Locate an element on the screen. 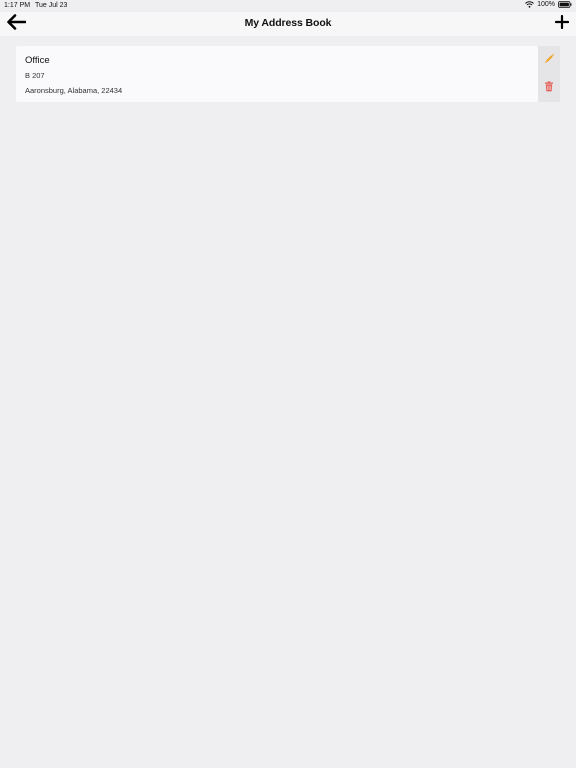 Image resolution: width=576 pixels, height=768 pixels. delete-address-button is located at coordinates (549, 88).